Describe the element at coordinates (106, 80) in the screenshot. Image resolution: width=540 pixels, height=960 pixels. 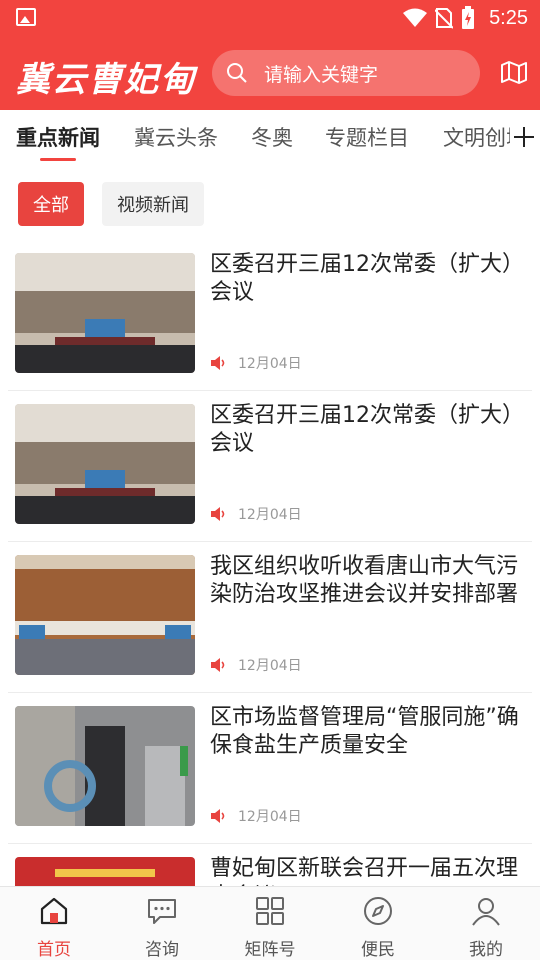
I see `app-logo: 冀云曹妃甸` at that location.